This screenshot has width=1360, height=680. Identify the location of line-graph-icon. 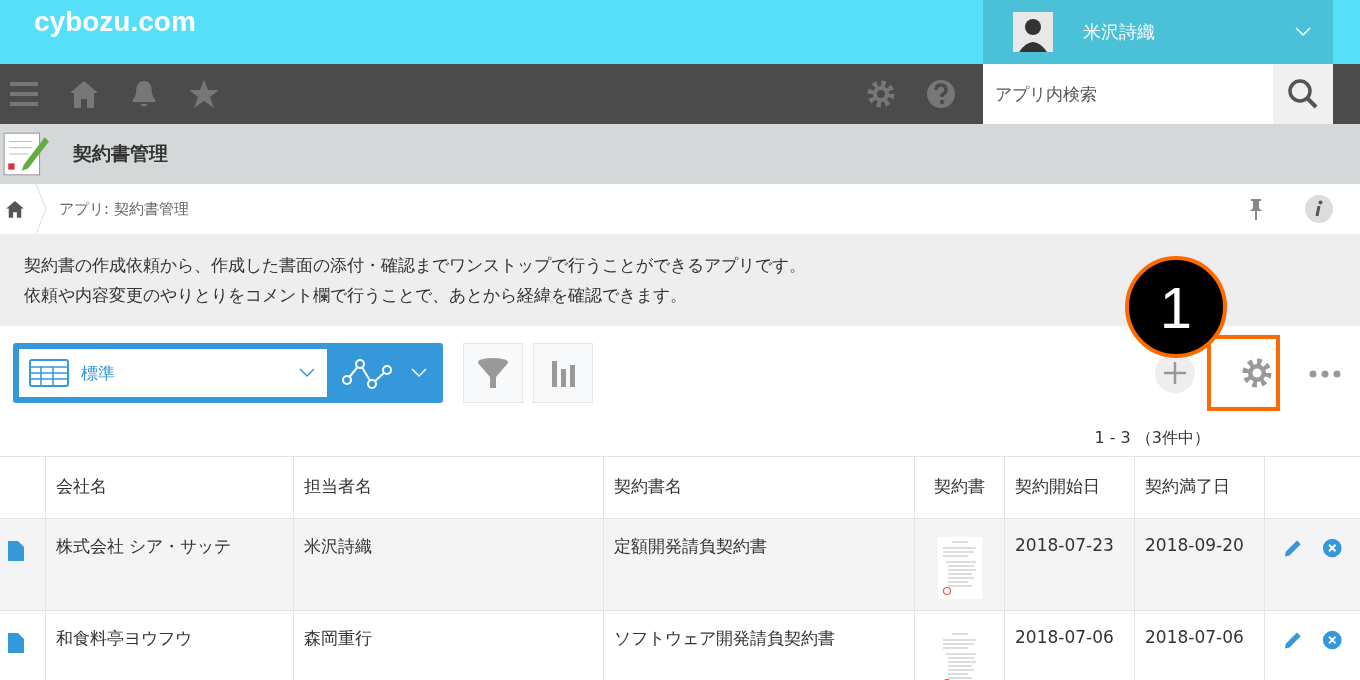
(368, 373).